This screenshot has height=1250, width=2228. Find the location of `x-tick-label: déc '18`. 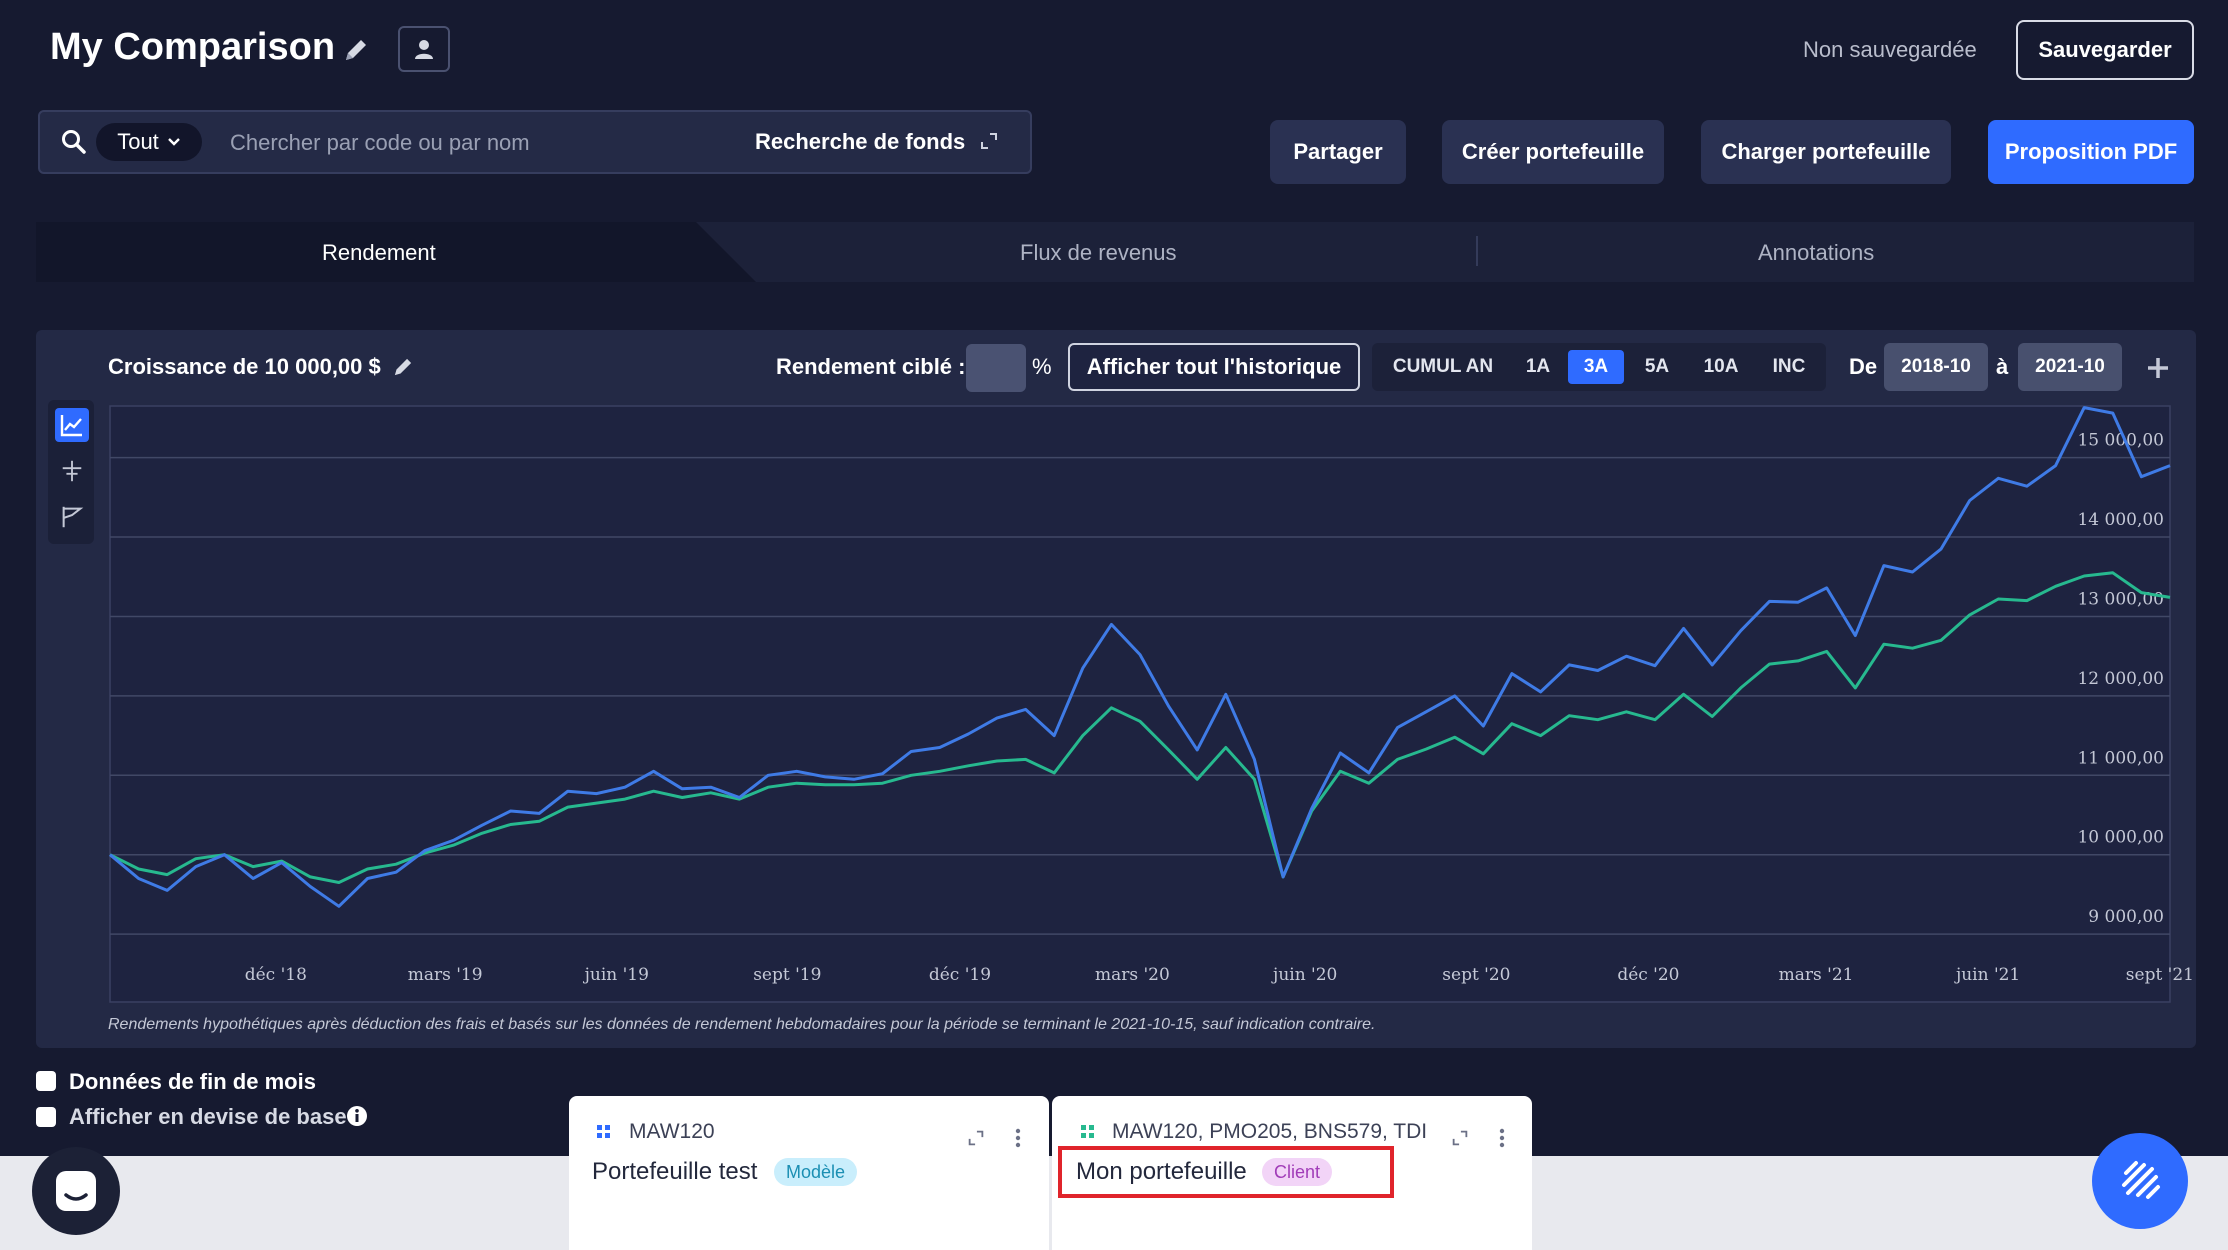

x-tick-label: déc '18 is located at coordinates (276, 975).